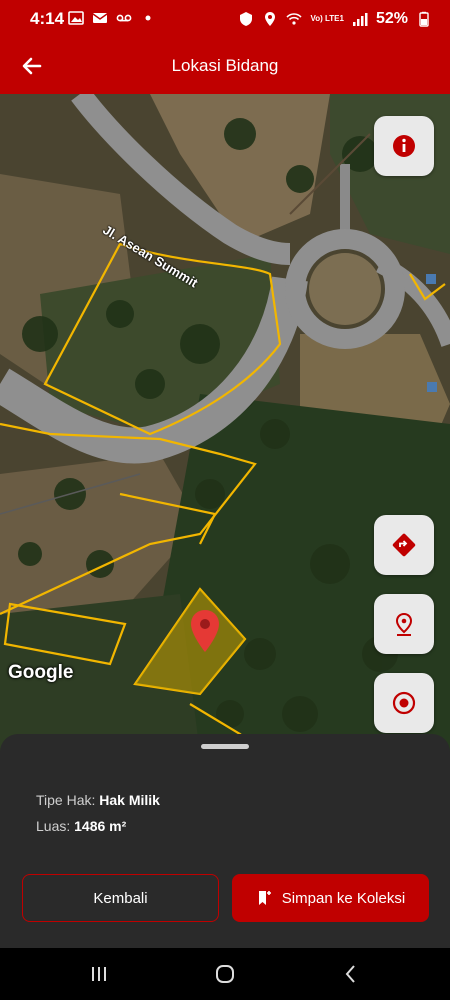 The width and height of the screenshot is (450, 1000). Describe the element at coordinates (66, 800) in the screenshot. I see `tipe-hak-label: Tipe Hak:` at that location.